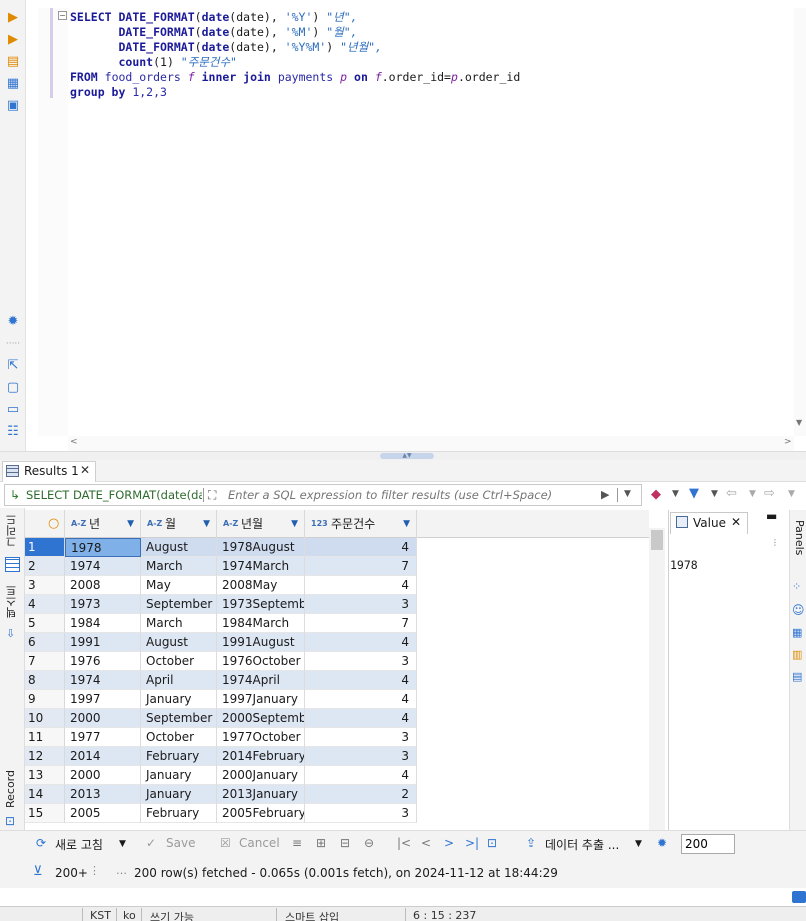  Describe the element at coordinates (799, 537) in the screenshot. I see `tab-panels: Panels` at that location.